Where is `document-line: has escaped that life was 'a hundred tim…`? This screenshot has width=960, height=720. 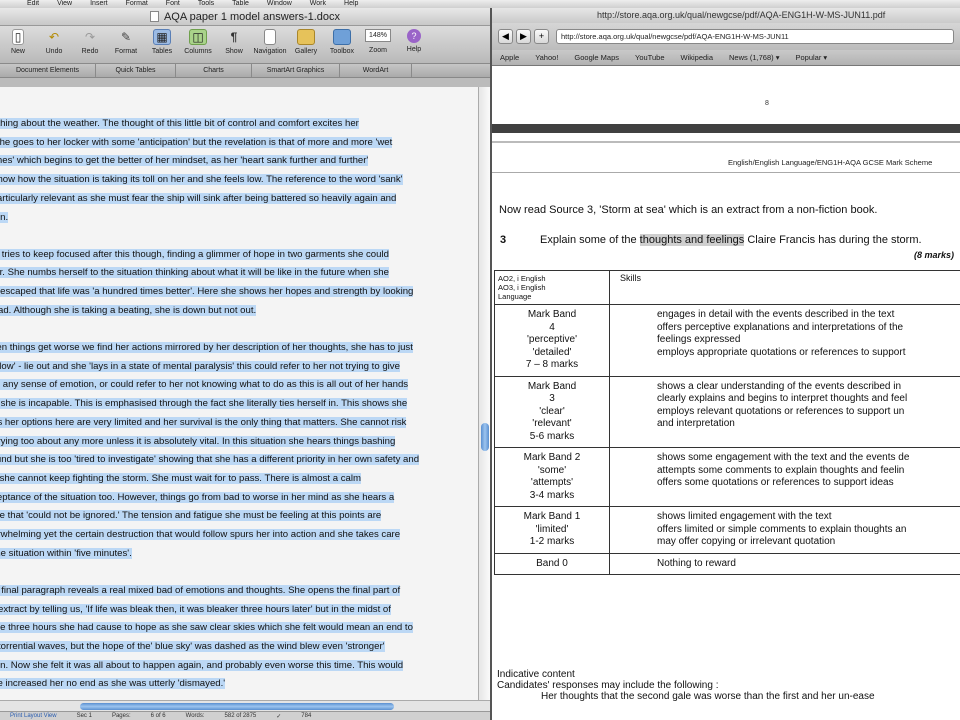
document-line: has escaped that life was 'a hundred tim… is located at coordinates (207, 292).